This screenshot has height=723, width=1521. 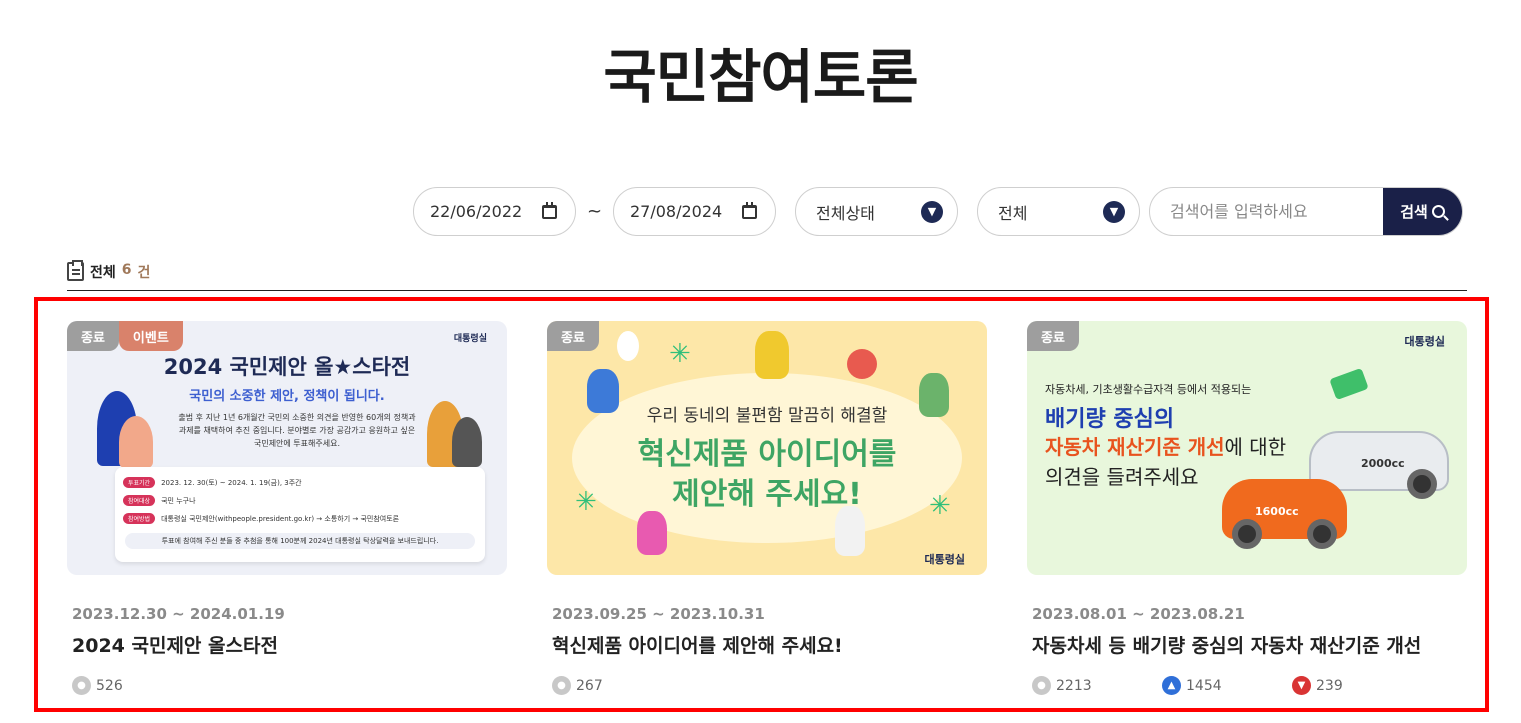 I want to click on end-date-input: 27/08/2024, so click(x=694, y=211).